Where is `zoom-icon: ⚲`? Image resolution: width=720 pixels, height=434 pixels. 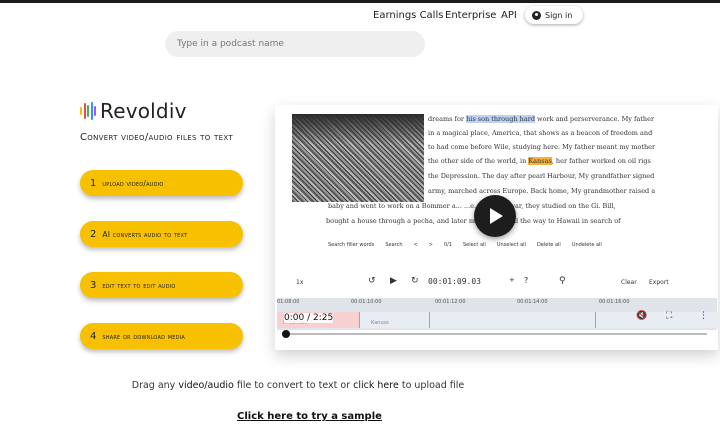
zoom-icon: ⚲ is located at coordinates (562, 281).